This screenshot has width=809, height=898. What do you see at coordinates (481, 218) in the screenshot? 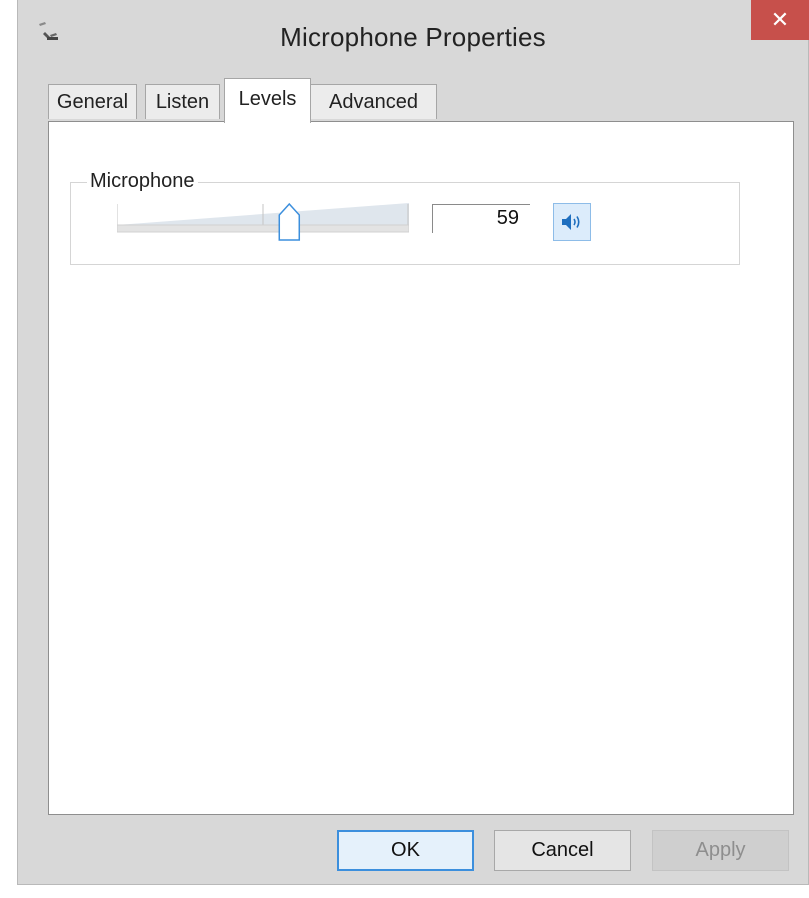
I see `level-value-field: 59` at bounding box center [481, 218].